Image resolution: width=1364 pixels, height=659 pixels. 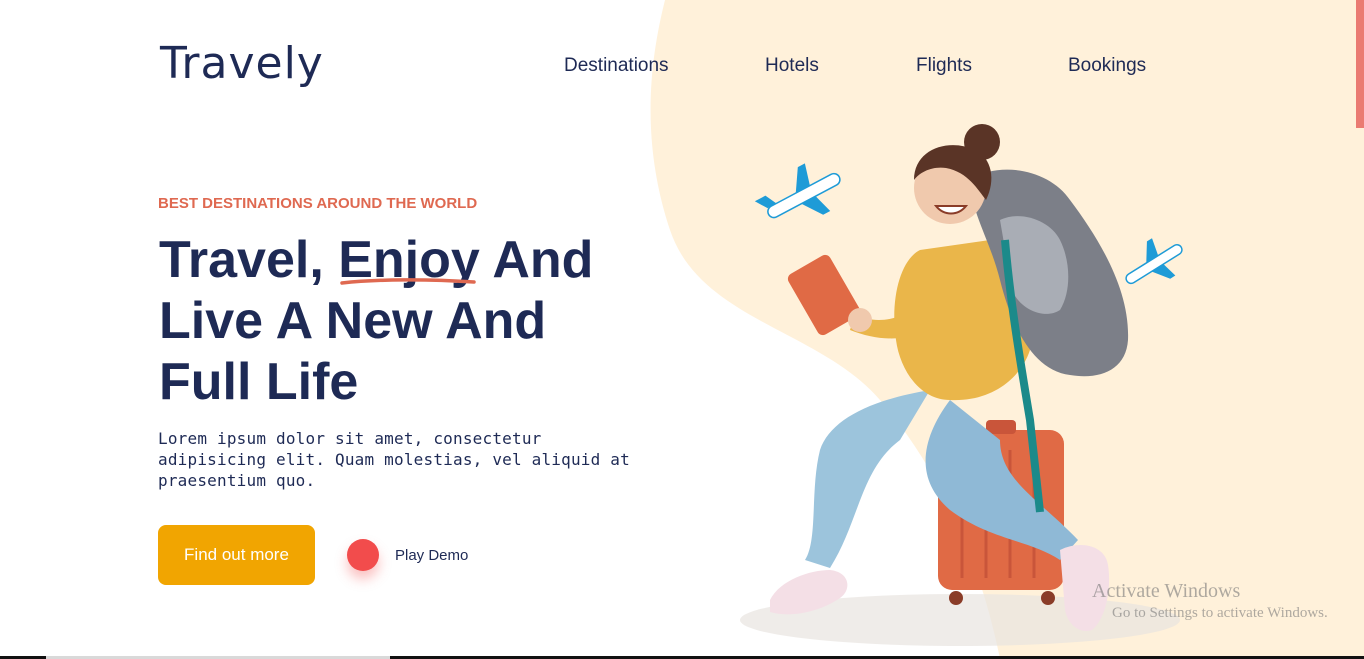 I want to click on headline-line-3: Full Life, so click(x=259, y=382).